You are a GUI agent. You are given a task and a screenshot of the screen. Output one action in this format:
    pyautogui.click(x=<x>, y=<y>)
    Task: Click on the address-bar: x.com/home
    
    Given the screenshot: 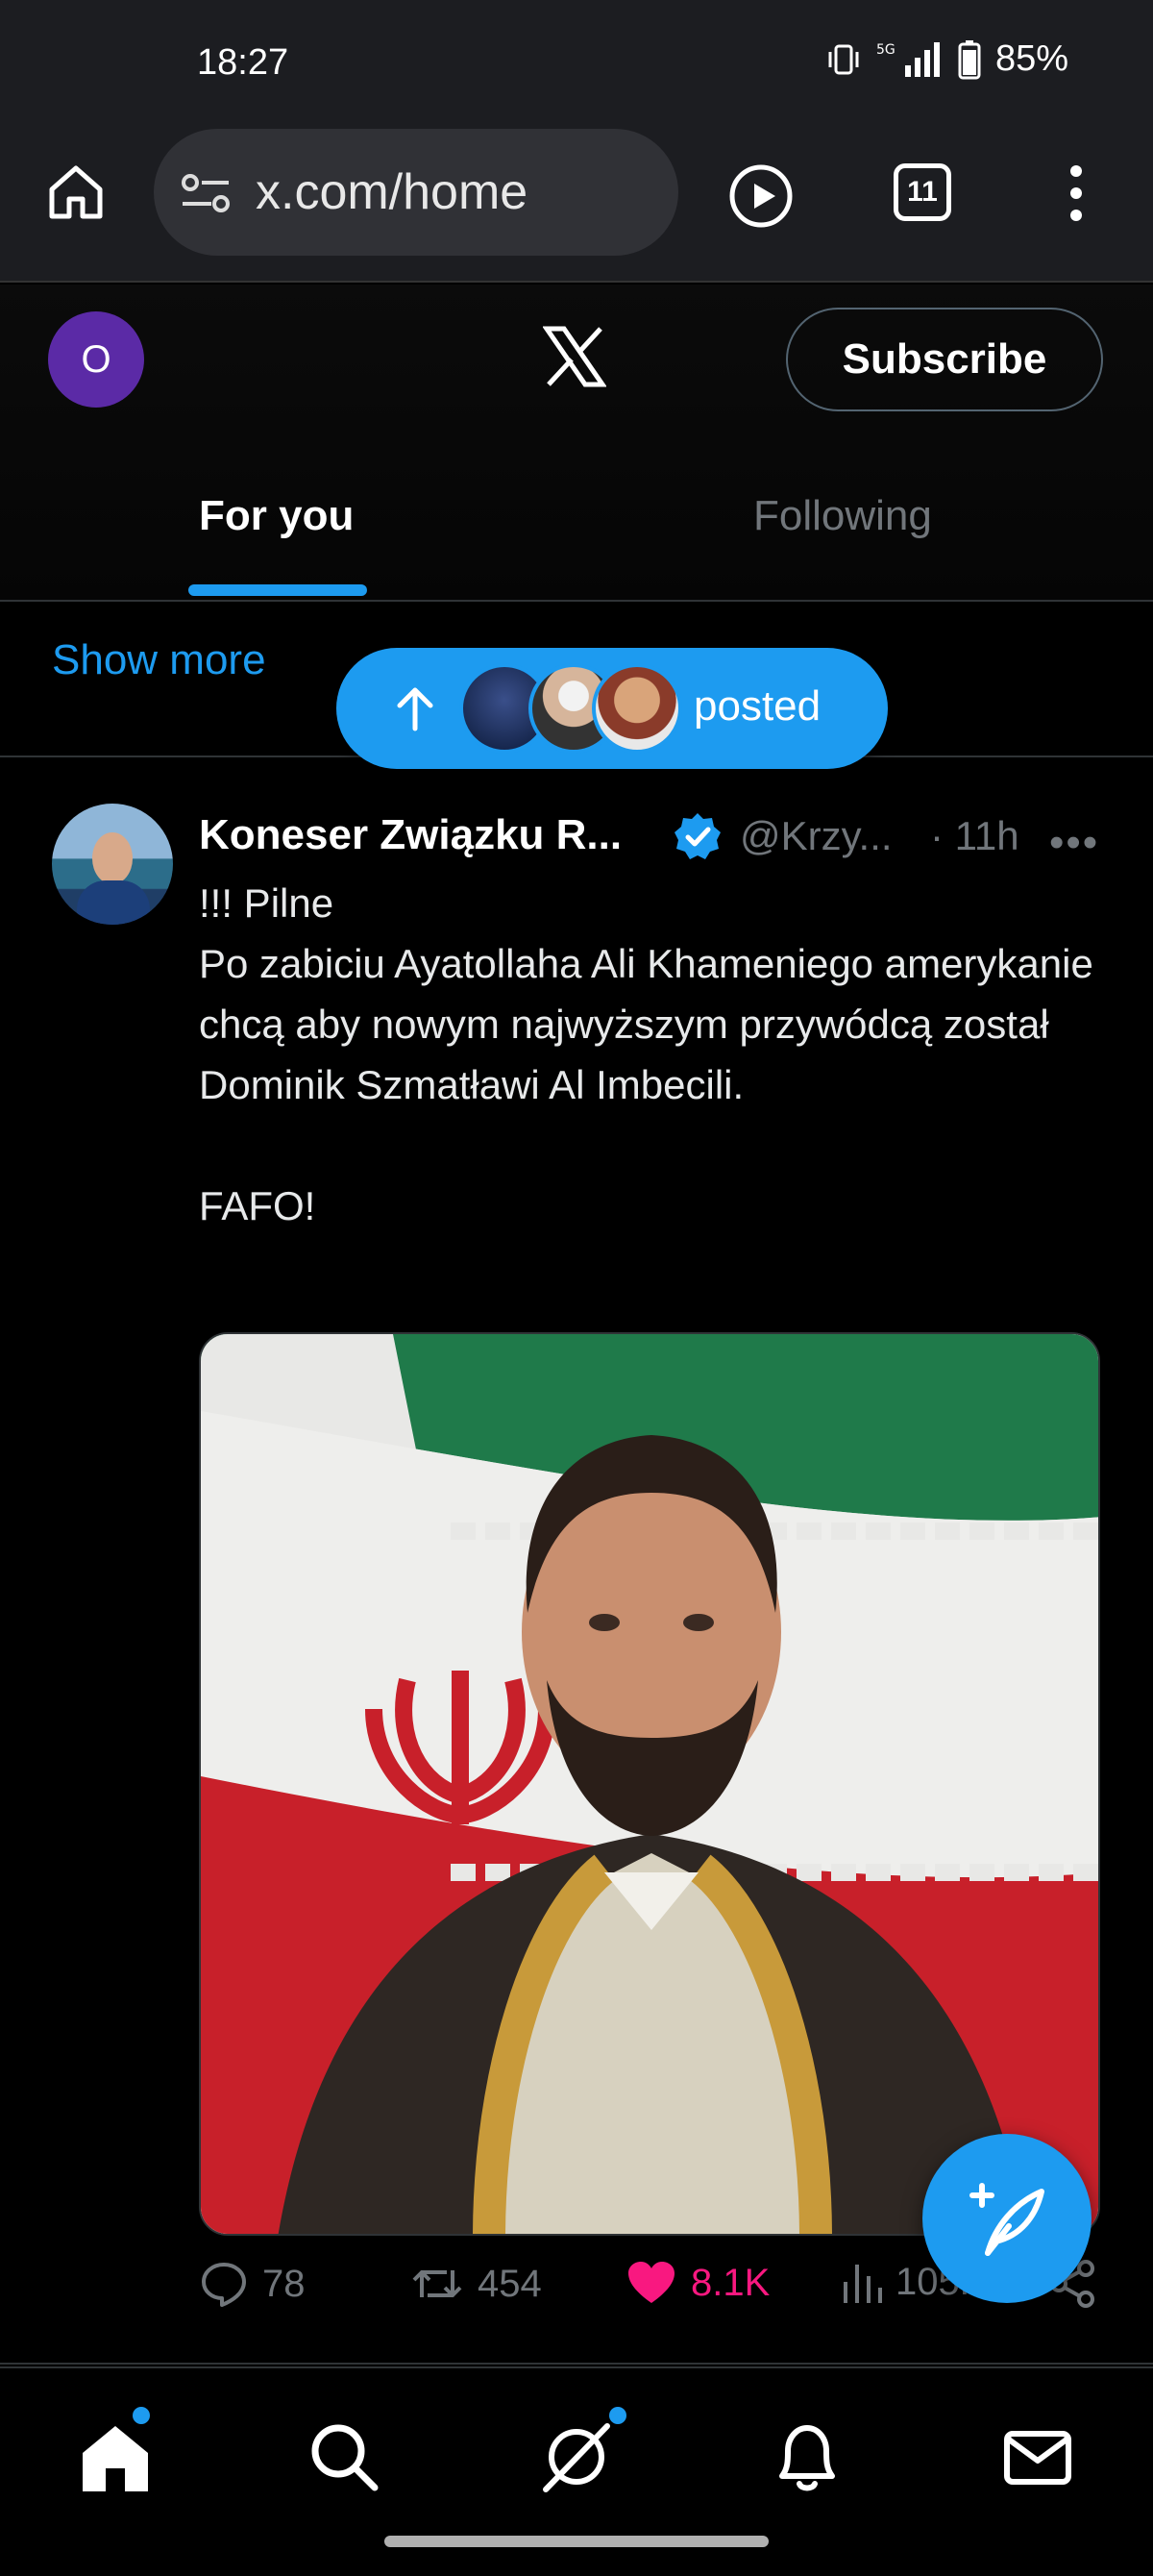 What is the action you would take?
    pyautogui.click(x=416, y=192)
    